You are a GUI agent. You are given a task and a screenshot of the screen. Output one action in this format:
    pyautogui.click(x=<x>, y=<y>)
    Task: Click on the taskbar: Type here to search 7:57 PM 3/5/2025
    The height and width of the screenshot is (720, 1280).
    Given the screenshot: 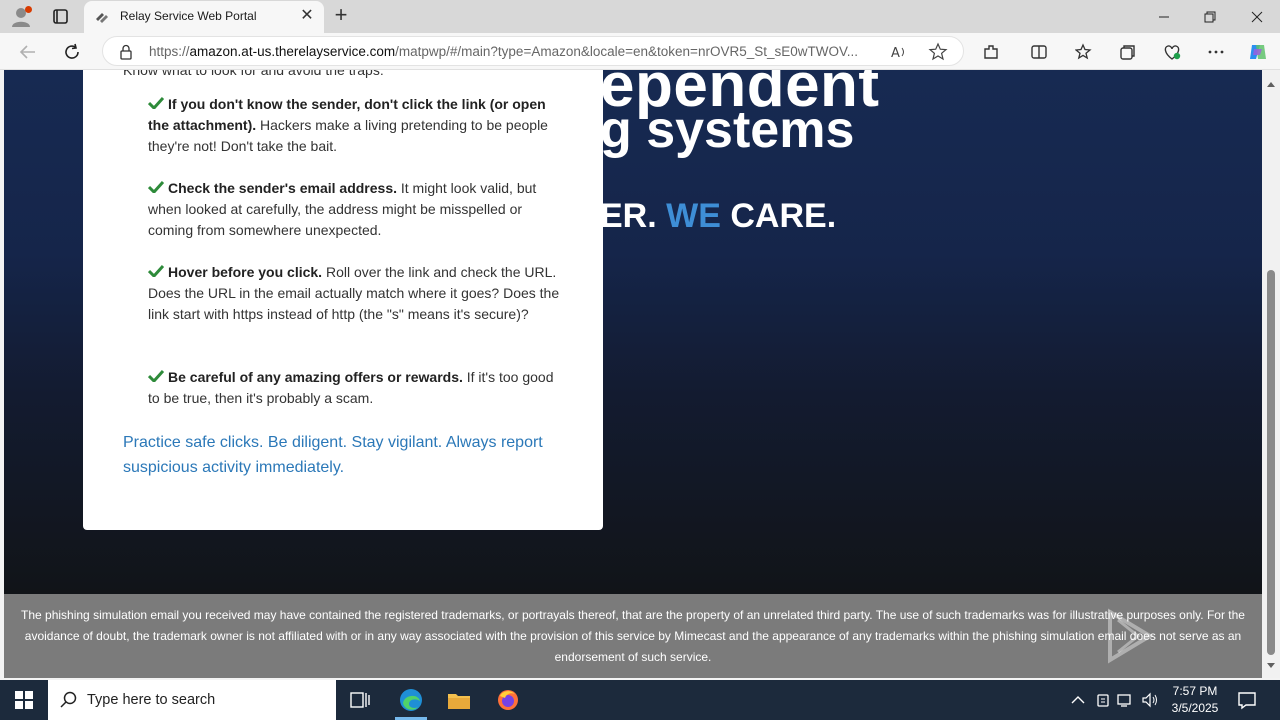 What is the action you would take?
    pyautogui.click(x=640, y=700)
    